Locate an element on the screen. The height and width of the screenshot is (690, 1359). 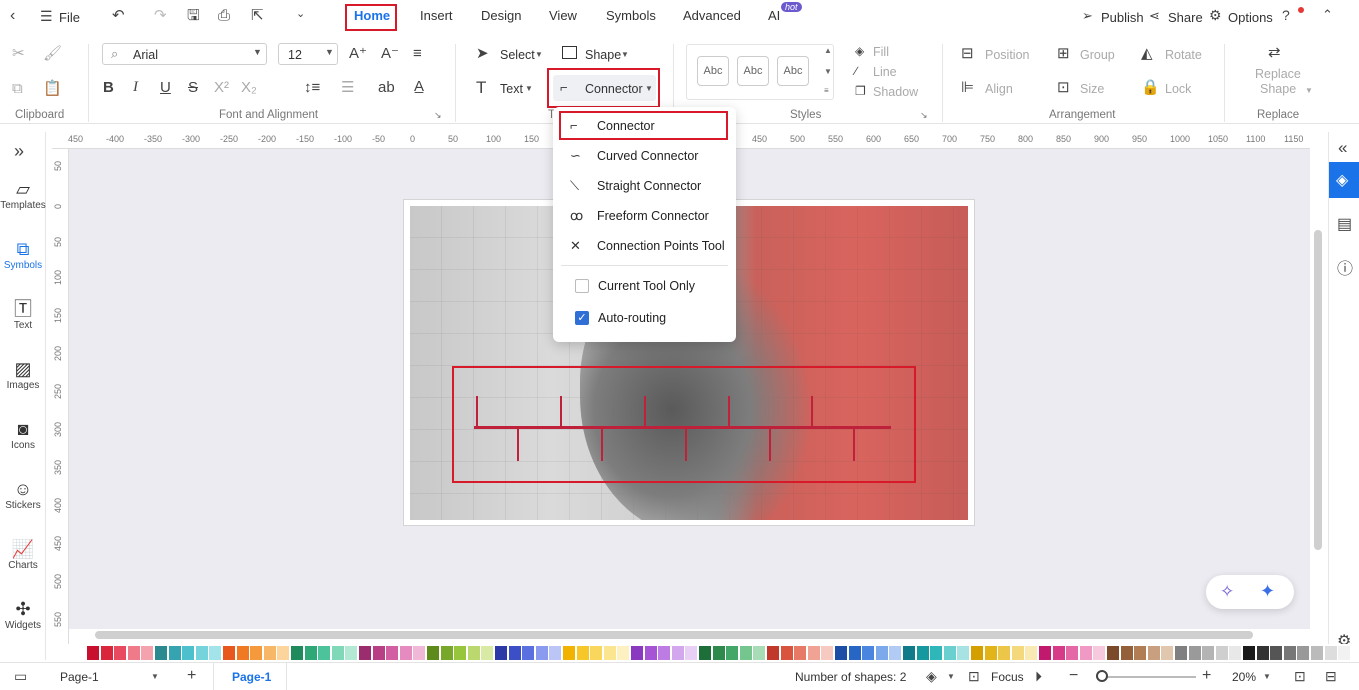
sidebar-item-images: ▨ Images is located at coordinates (23, 374).